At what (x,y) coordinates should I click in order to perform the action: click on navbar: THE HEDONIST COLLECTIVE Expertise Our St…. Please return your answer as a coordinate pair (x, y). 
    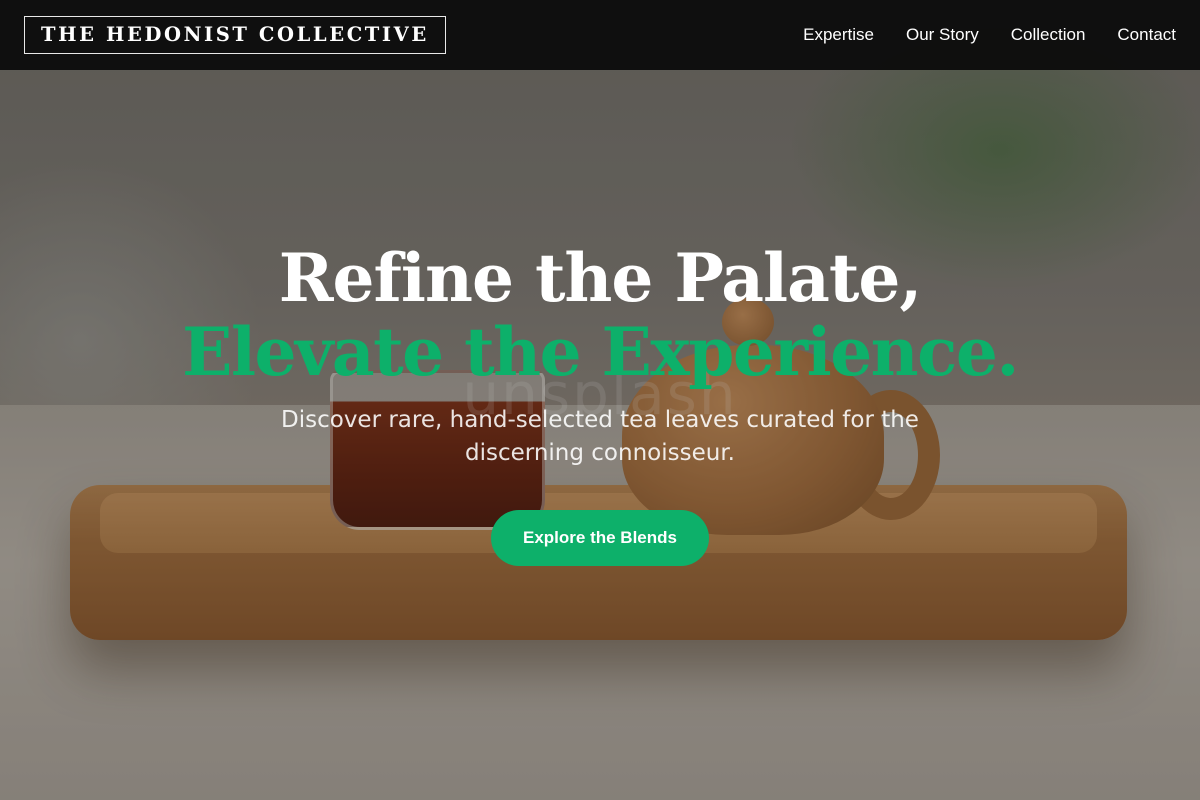
    Looking at the image, I should click on (600, 35).